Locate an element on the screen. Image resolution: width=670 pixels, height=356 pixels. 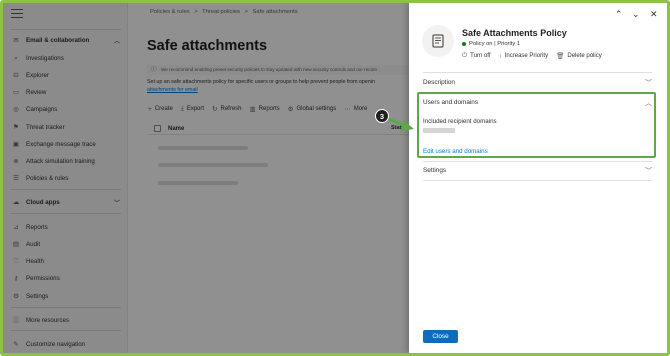
policy-status: Policy on | Priority 1 is located at coordinates (491, 44).